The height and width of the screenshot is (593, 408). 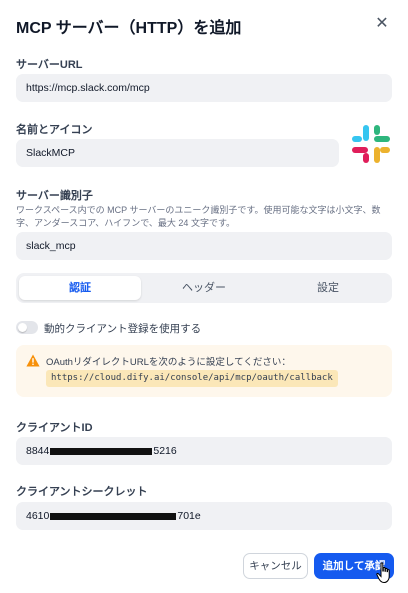 What do you see at coordinates (371, 144) in the screenshot?
I see `slack-logo-icon` at bounding box center [371, 144].